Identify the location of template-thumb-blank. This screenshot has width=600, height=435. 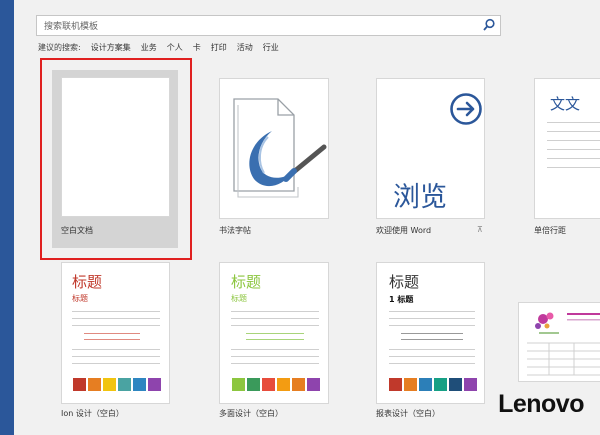
(115, 147).